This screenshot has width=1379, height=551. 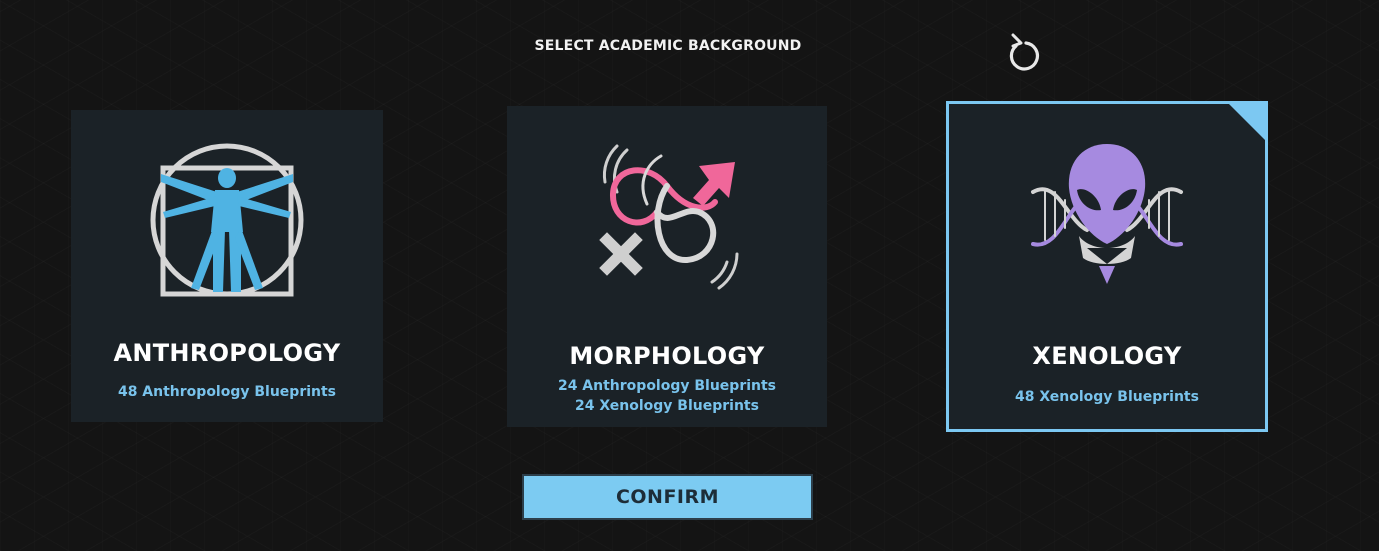 I want to click on card-xenology: XENOLOGY 48 Xenology Blueprints, so click(x=1107, y=266).